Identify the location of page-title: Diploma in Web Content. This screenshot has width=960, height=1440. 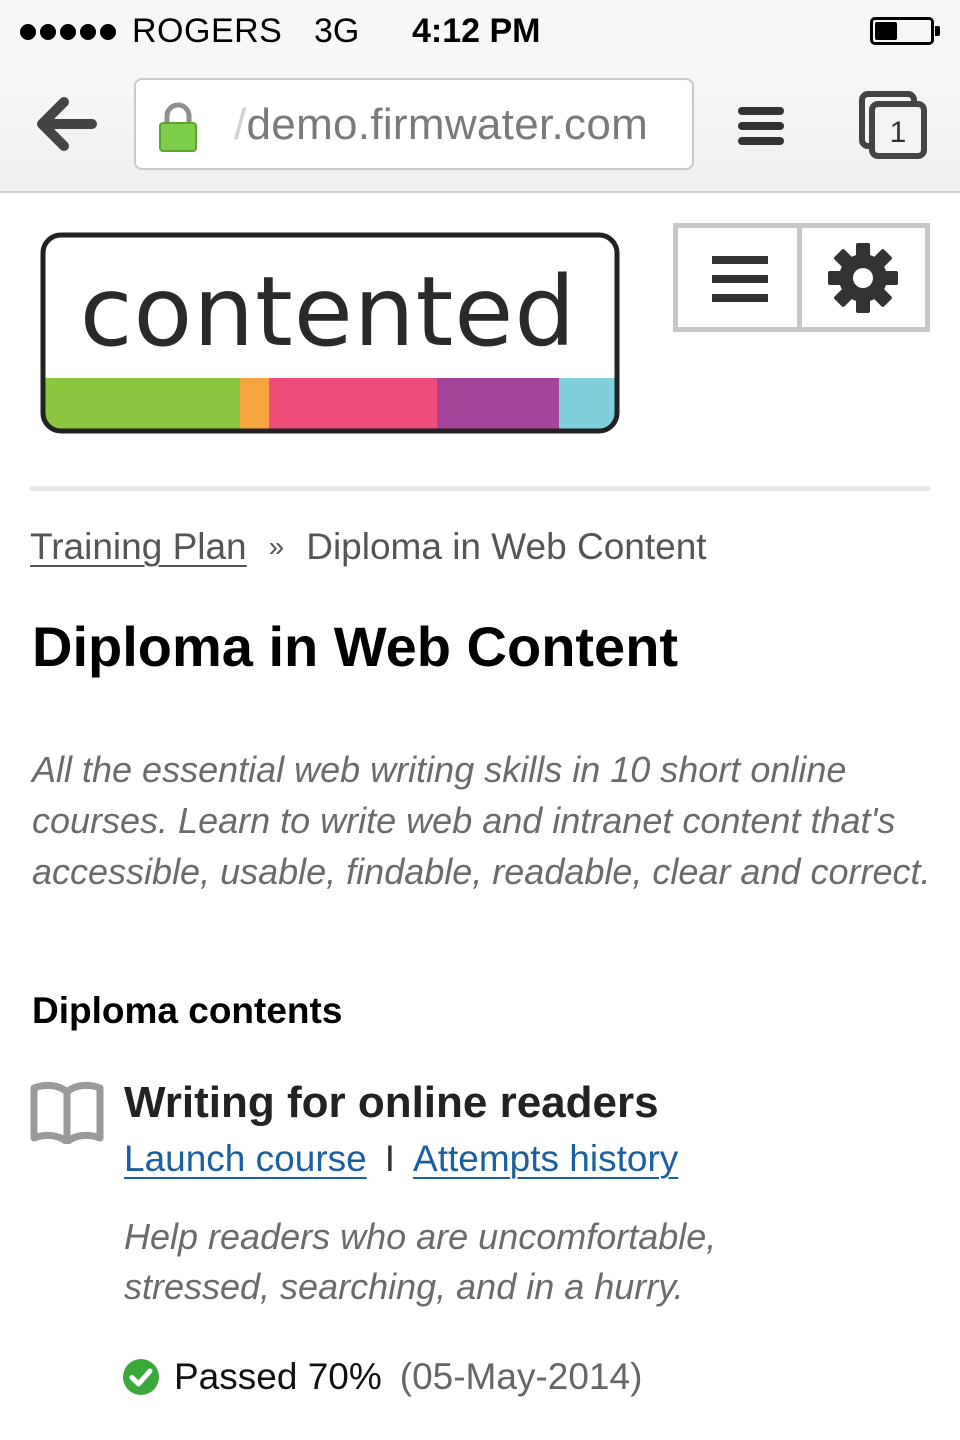
(355, 646).